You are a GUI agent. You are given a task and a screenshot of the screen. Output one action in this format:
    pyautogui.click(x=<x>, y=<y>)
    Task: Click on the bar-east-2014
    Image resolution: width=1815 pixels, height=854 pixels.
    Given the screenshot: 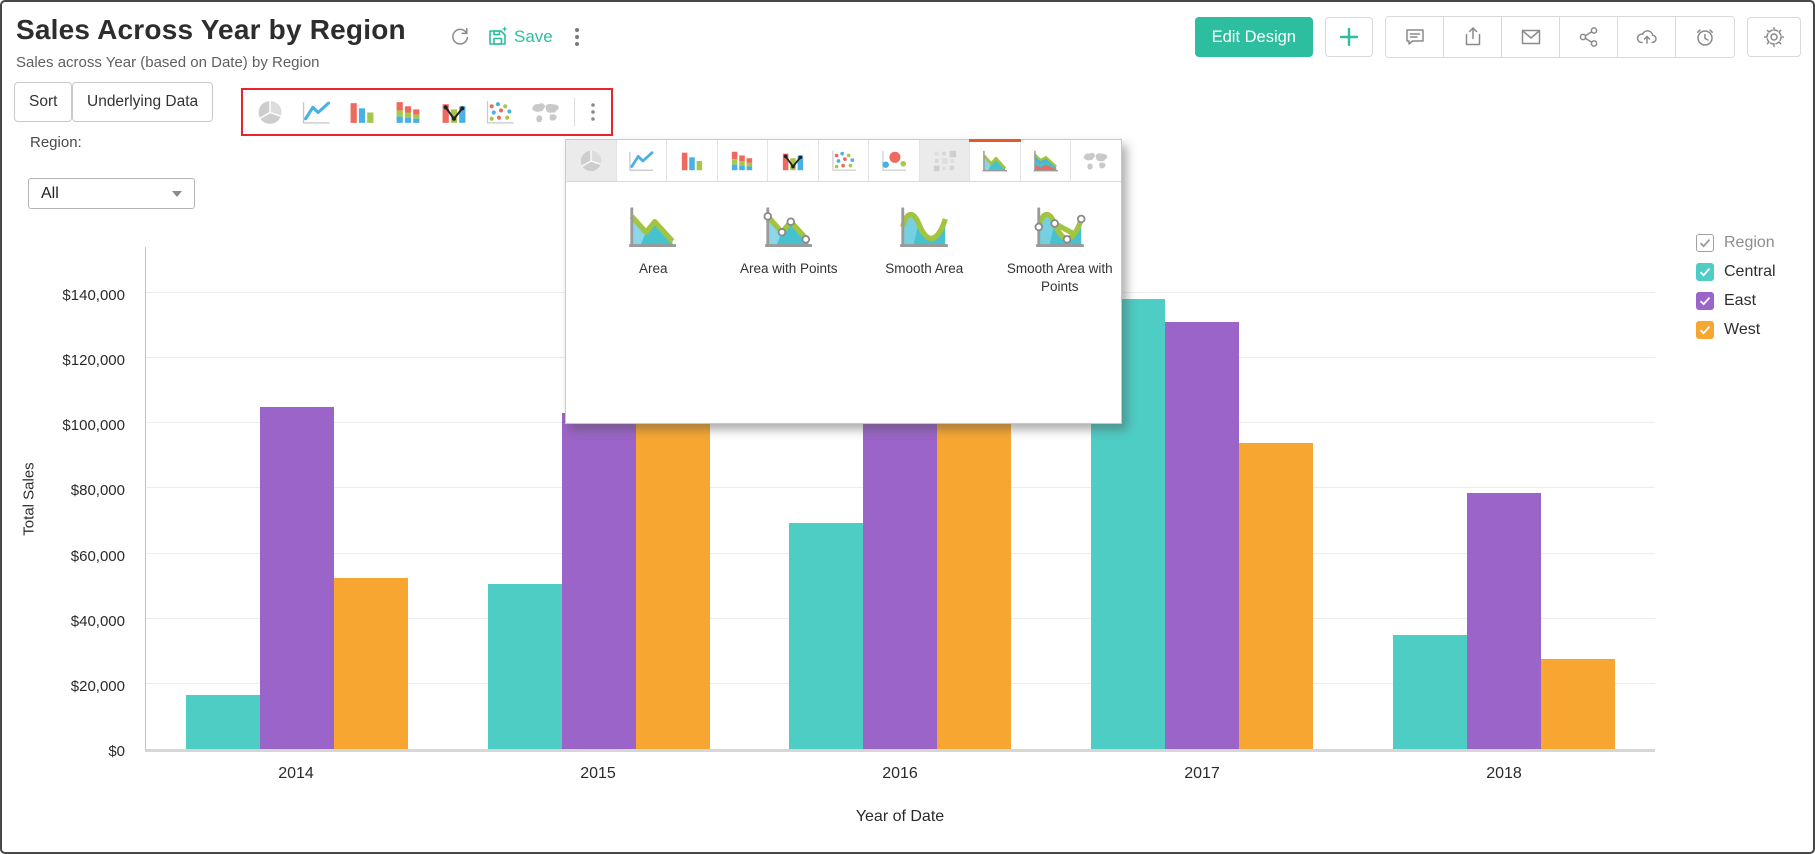 What is the action you would take?
    pyautogui.click(x=296, y=577)
    